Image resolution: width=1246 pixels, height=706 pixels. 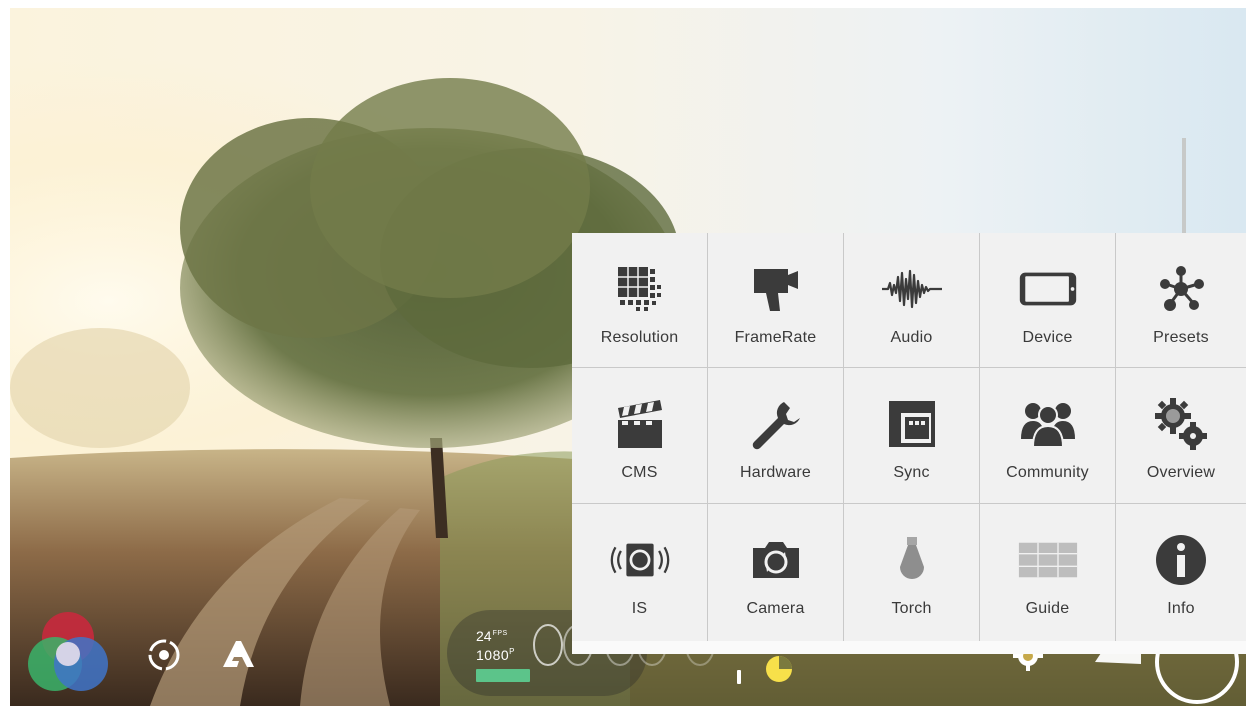 I want to click on menu-item-label: FrameRate, so click(x=775, y=337).